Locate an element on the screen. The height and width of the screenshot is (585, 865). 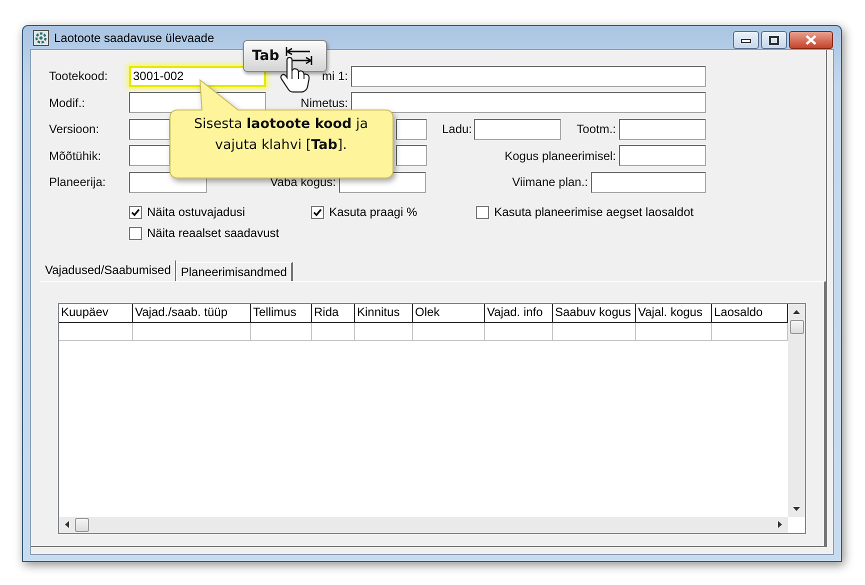
column-header: Vajal. kogus is located at coordinates (674, 313).